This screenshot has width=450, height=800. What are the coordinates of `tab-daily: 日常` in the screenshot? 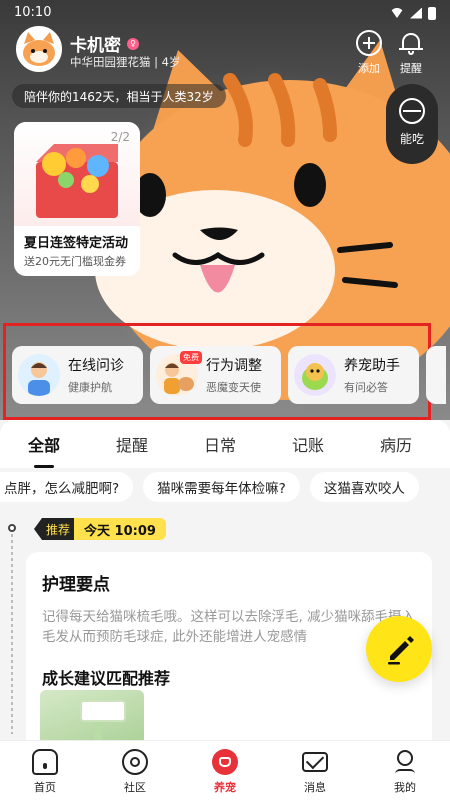 It's located at (220, 444).